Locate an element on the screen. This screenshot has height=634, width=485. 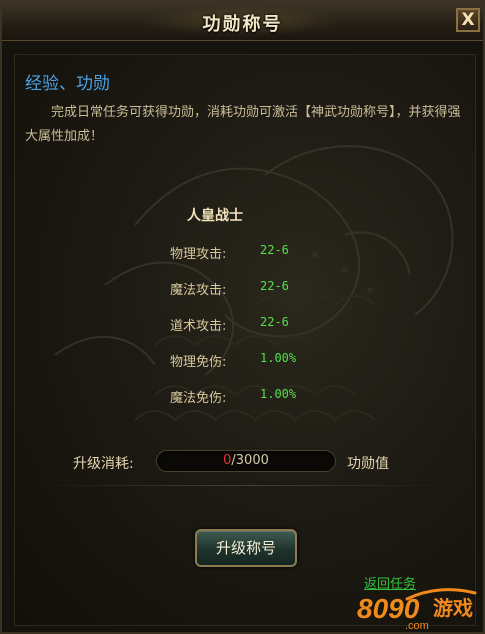
watermark-word: 游戏 is located at coordinates (453, 608).